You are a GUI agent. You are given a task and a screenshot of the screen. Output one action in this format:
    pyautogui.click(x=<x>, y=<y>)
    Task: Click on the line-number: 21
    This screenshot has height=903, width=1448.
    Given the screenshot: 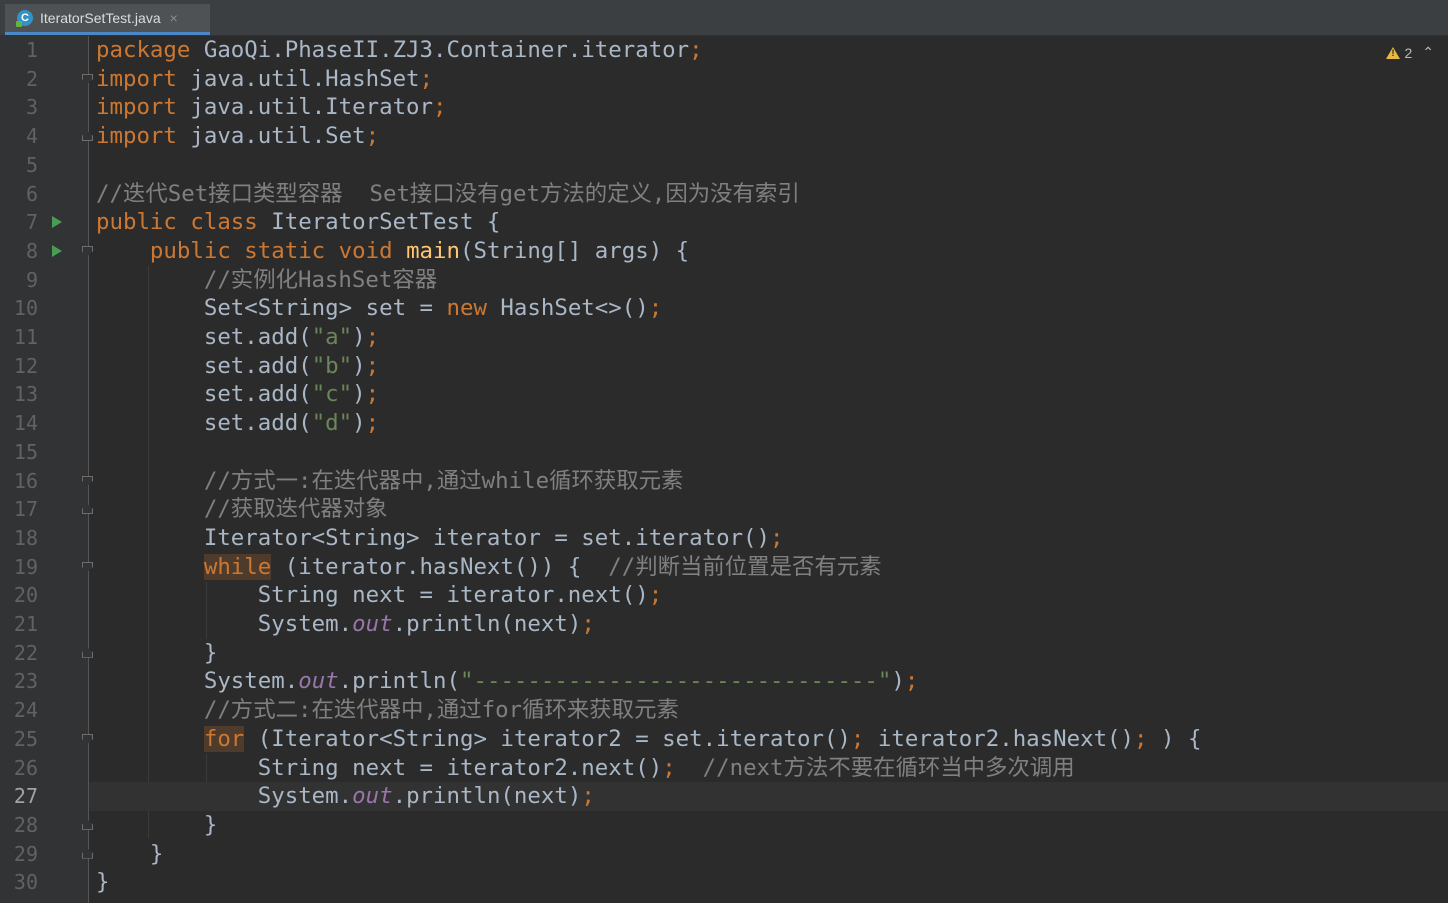 What is the action you would take?
    pyautogui.click(x=25, y=624)
    